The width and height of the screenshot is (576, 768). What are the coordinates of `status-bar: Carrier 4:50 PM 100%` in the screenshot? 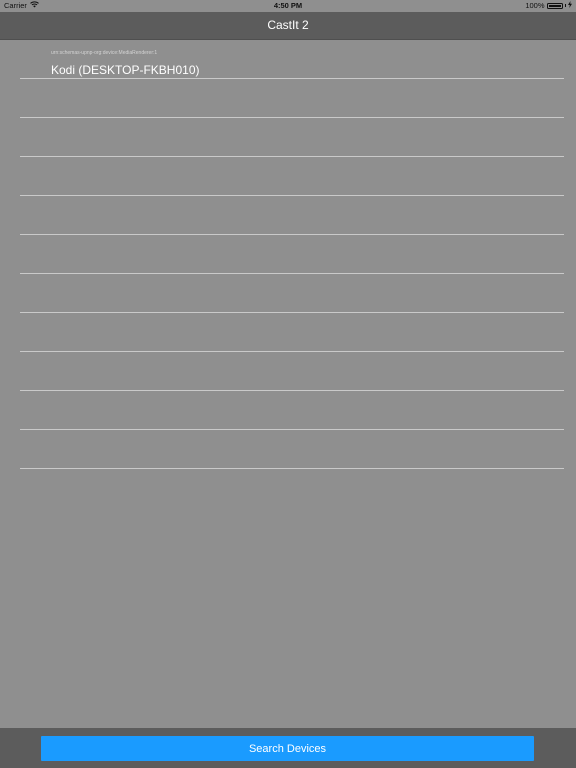 It's located at (288, 6).